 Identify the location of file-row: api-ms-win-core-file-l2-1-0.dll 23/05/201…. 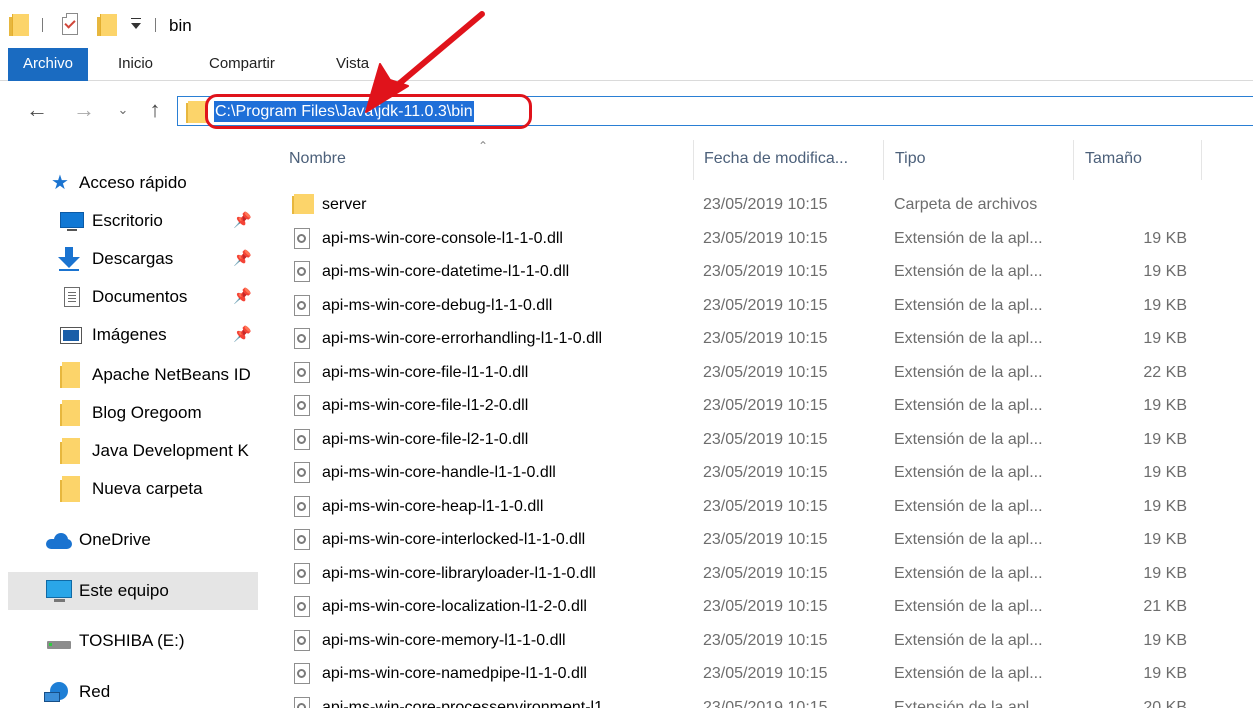
(757, 439).